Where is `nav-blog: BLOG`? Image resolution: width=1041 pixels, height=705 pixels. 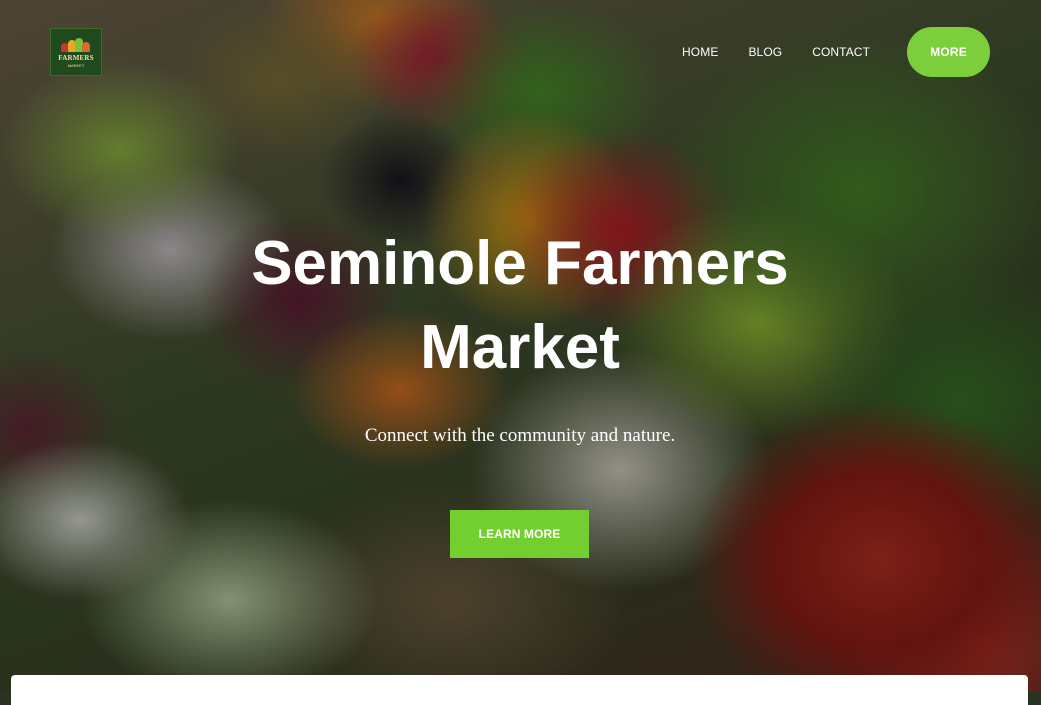 nav-blog: BLOG is located at coordinates (765, 52).